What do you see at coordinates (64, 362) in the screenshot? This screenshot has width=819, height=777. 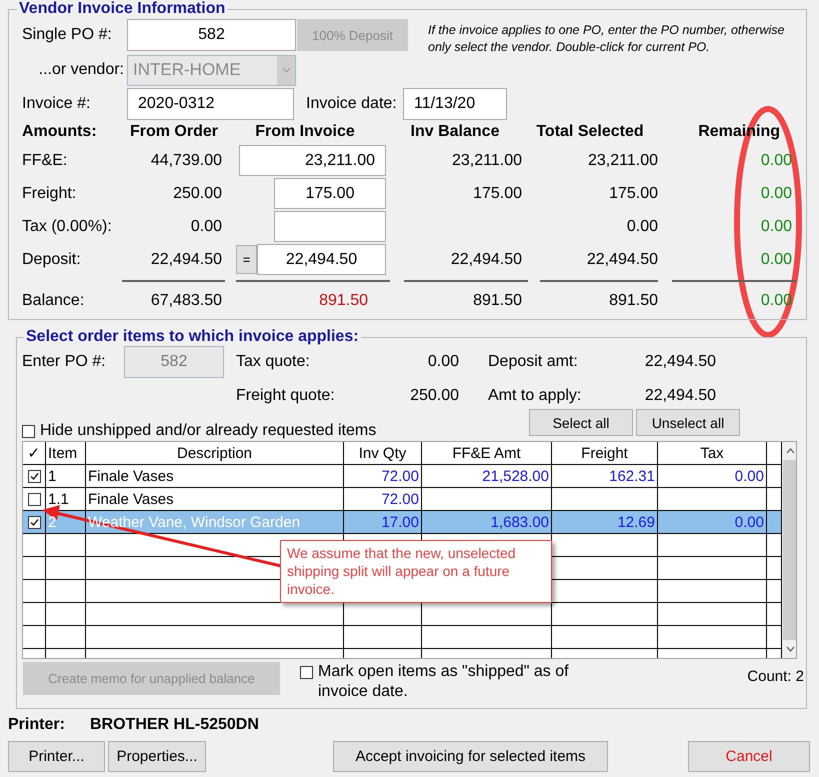 I see `field-label: Enter PO #:` at bounding box center [64, 362].